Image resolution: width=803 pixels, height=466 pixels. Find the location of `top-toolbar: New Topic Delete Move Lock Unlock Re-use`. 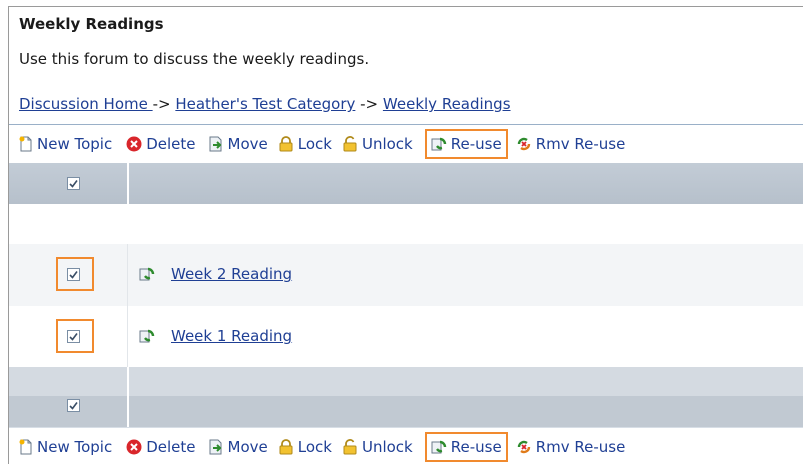

top-toolbar: New Topic Delete Move Lock Unlock Re-use is located at coordinates (406, 144).